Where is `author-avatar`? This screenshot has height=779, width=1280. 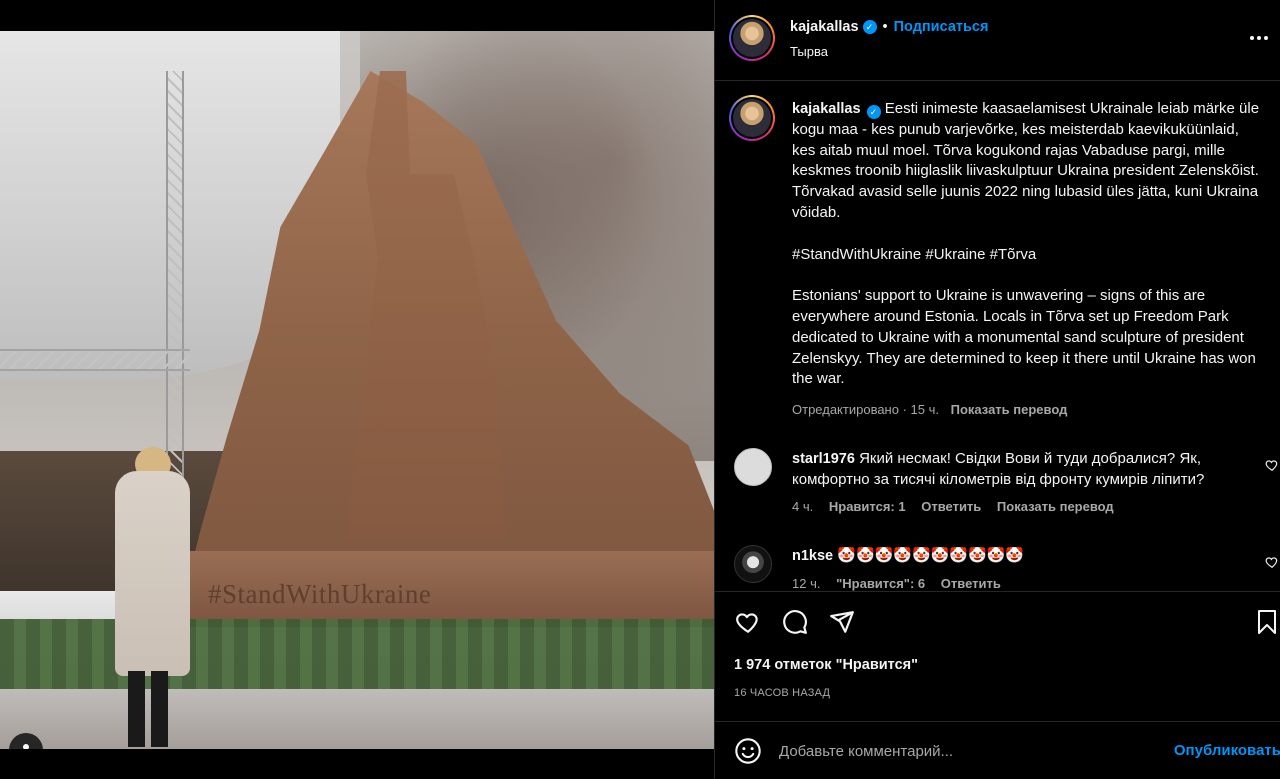
author-avatar is located at coordinates (752, 38).